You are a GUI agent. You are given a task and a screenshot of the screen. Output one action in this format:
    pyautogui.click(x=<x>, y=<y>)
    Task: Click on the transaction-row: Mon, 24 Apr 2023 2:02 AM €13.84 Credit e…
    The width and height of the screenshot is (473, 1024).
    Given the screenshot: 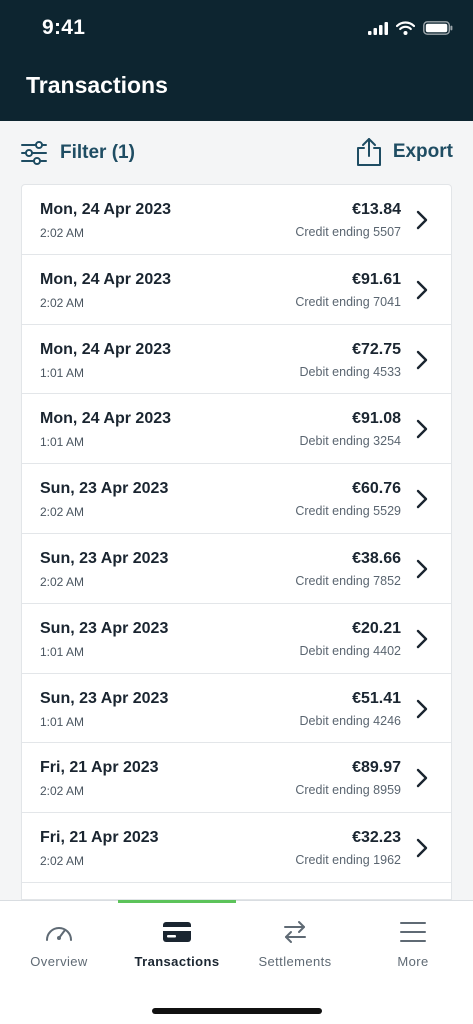 What is the action you would take?
    pyautogui.click(x=236, y=220)
    